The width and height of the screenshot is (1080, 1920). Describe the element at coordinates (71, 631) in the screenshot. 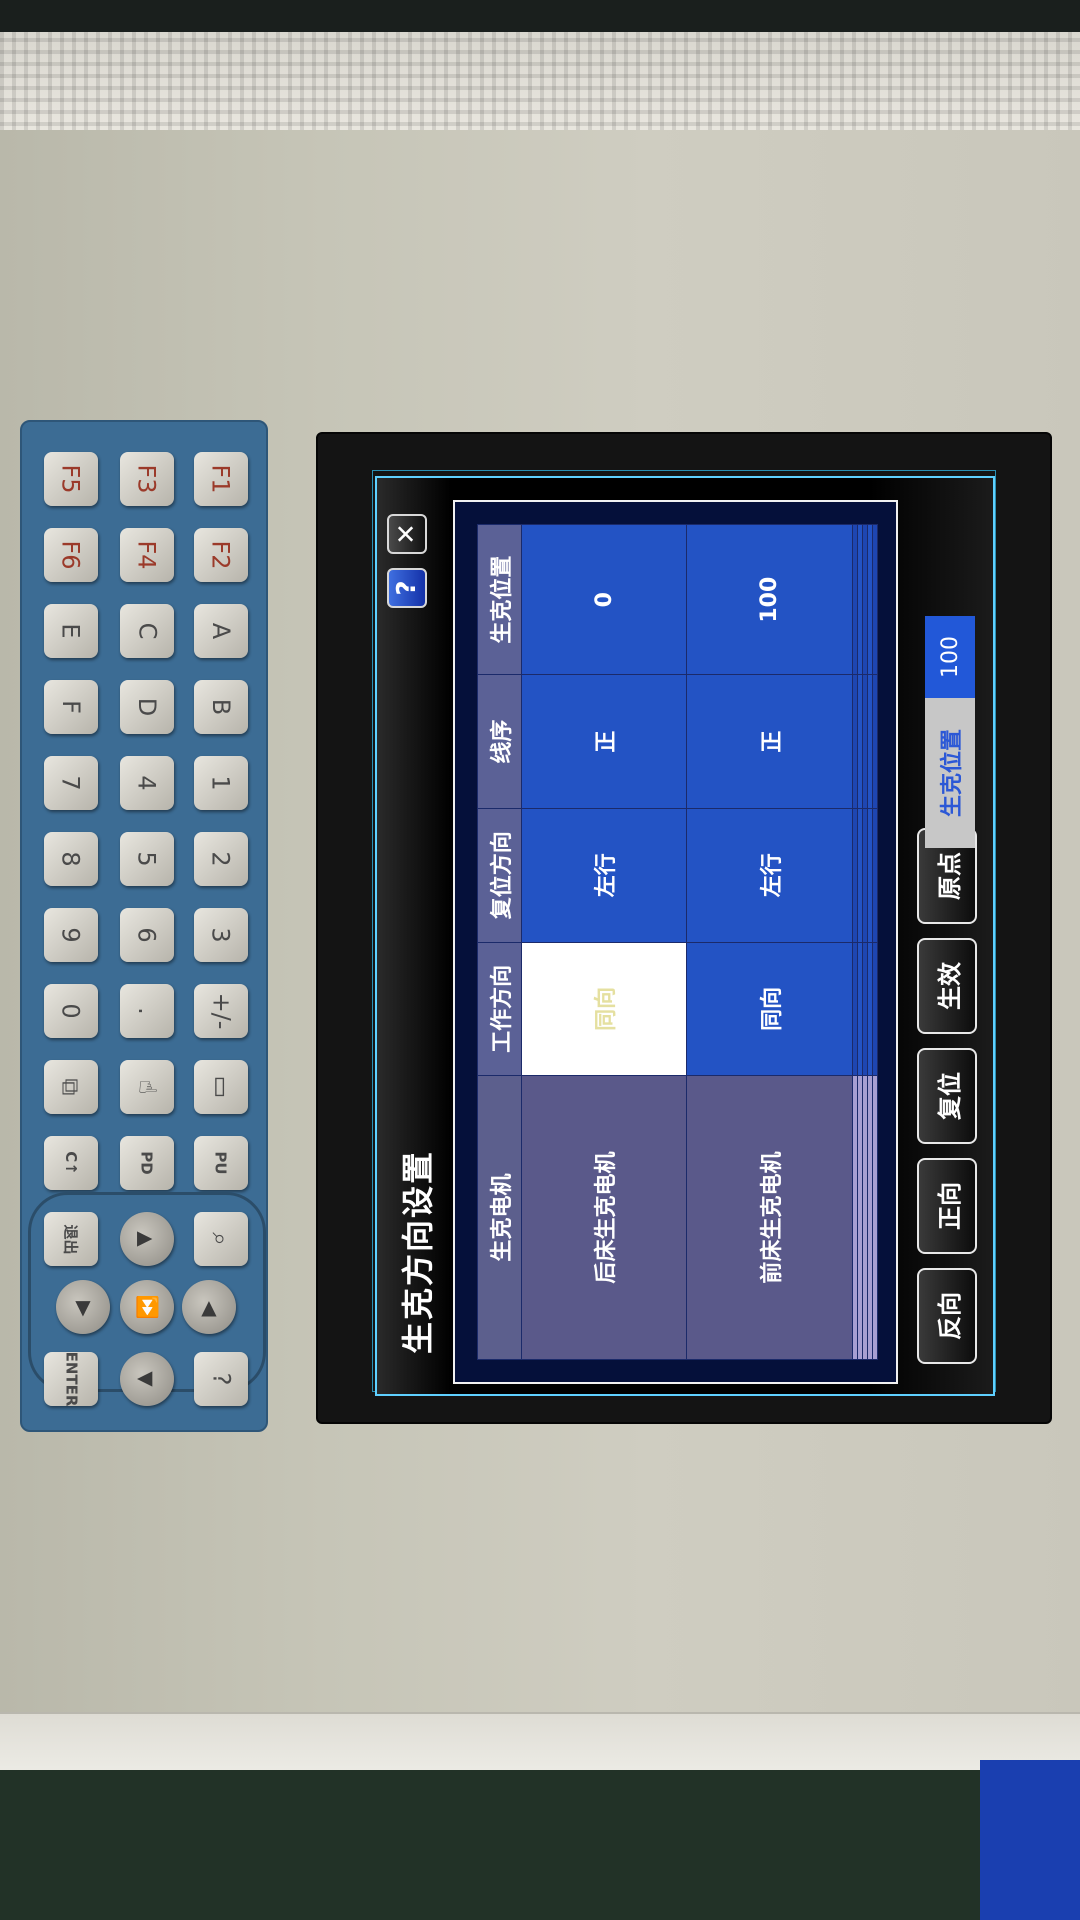

I see `key-e: E` at that location.